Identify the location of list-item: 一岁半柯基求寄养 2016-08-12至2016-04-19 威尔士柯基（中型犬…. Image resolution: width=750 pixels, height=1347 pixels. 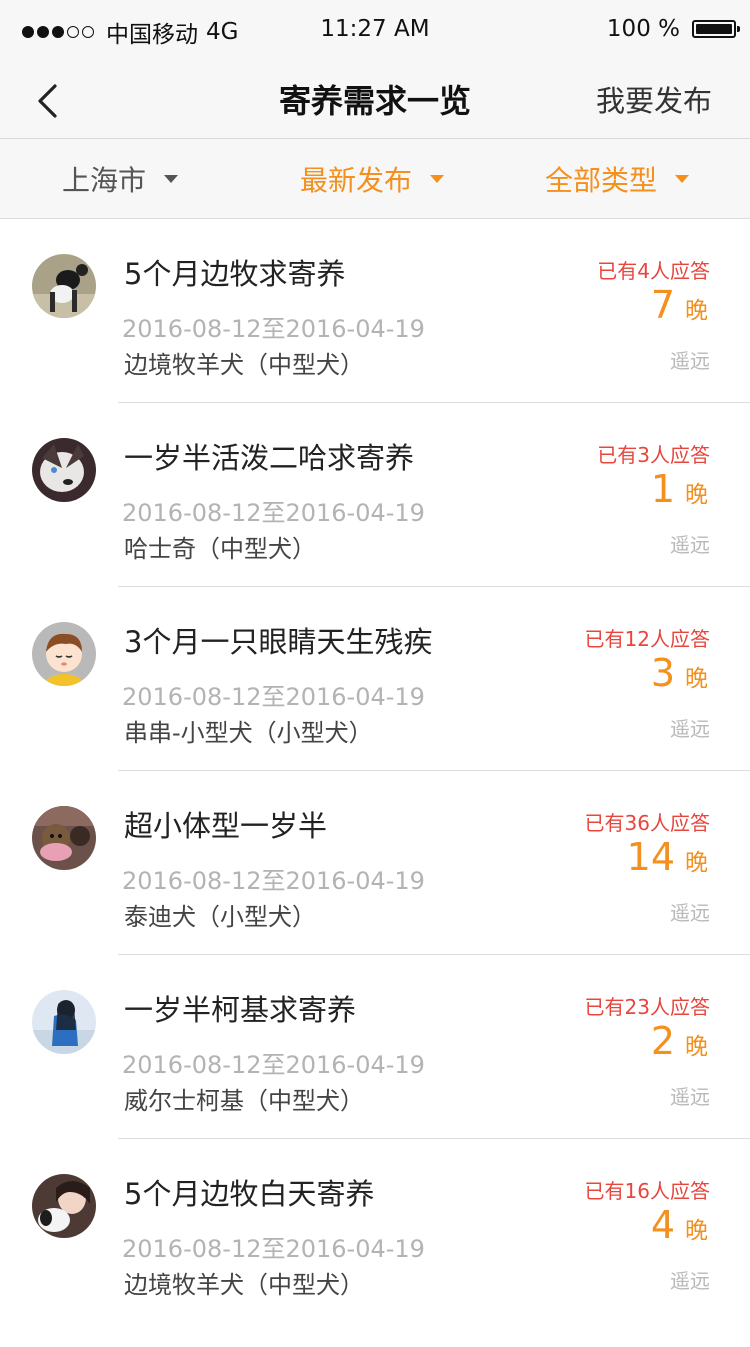
(375, 1047).